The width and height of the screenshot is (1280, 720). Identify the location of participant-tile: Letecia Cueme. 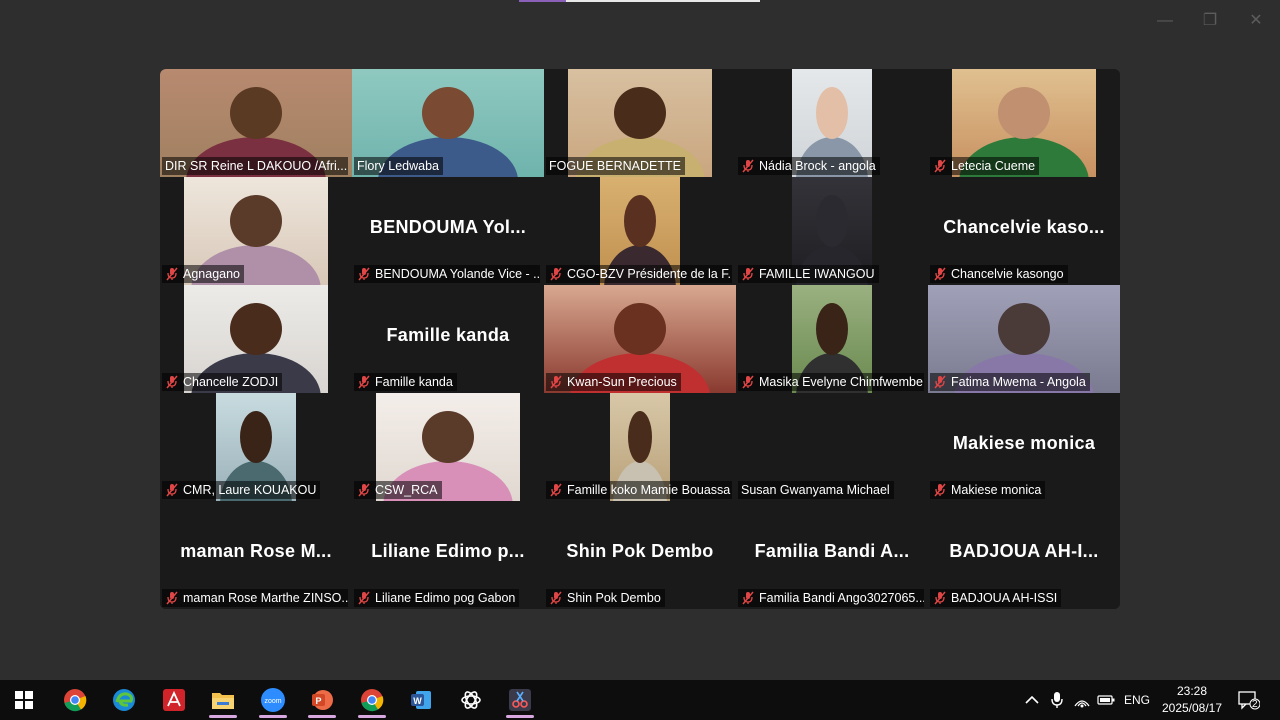
(1024, 123).